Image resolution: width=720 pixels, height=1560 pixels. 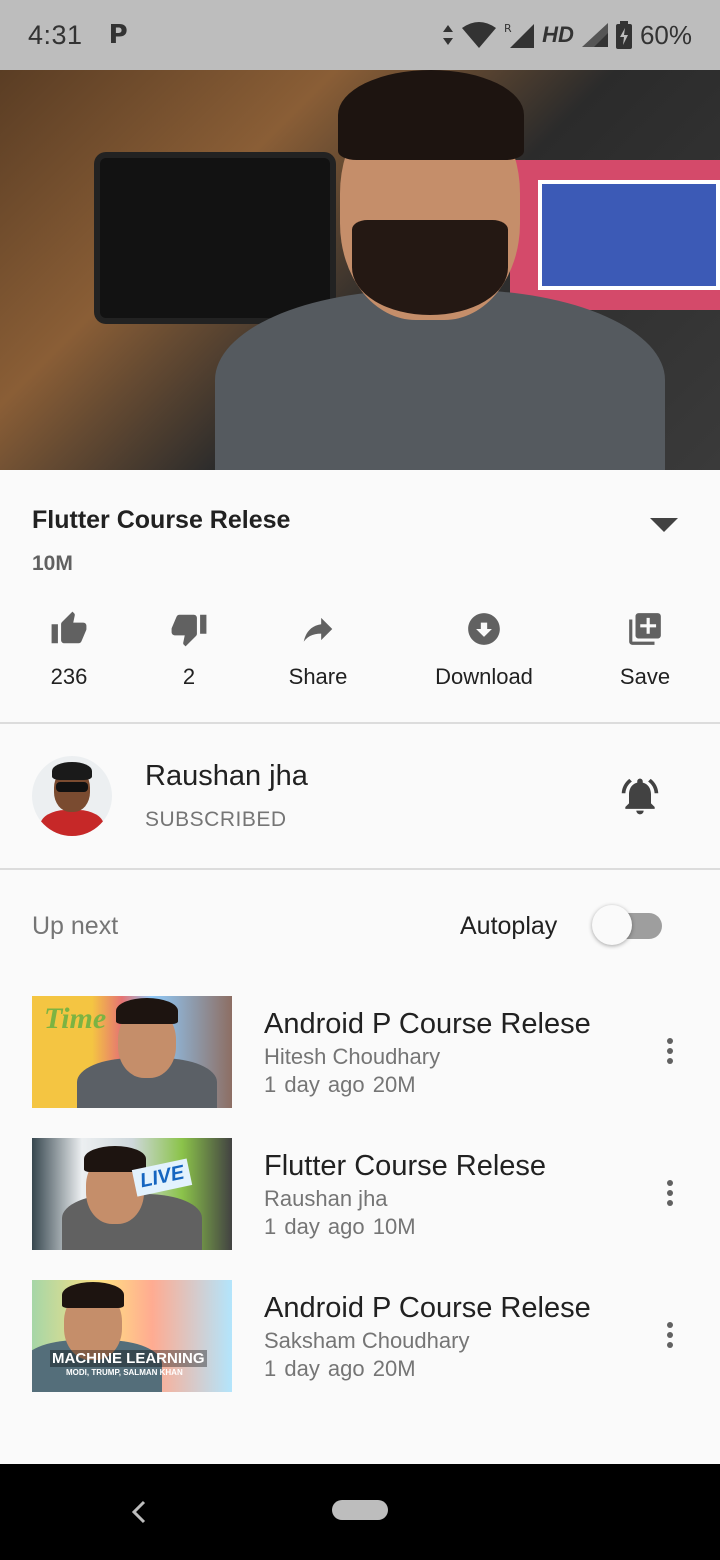 I want to click on status-bar: 4:31 P R HD 60%, so click(x=360, y=35).